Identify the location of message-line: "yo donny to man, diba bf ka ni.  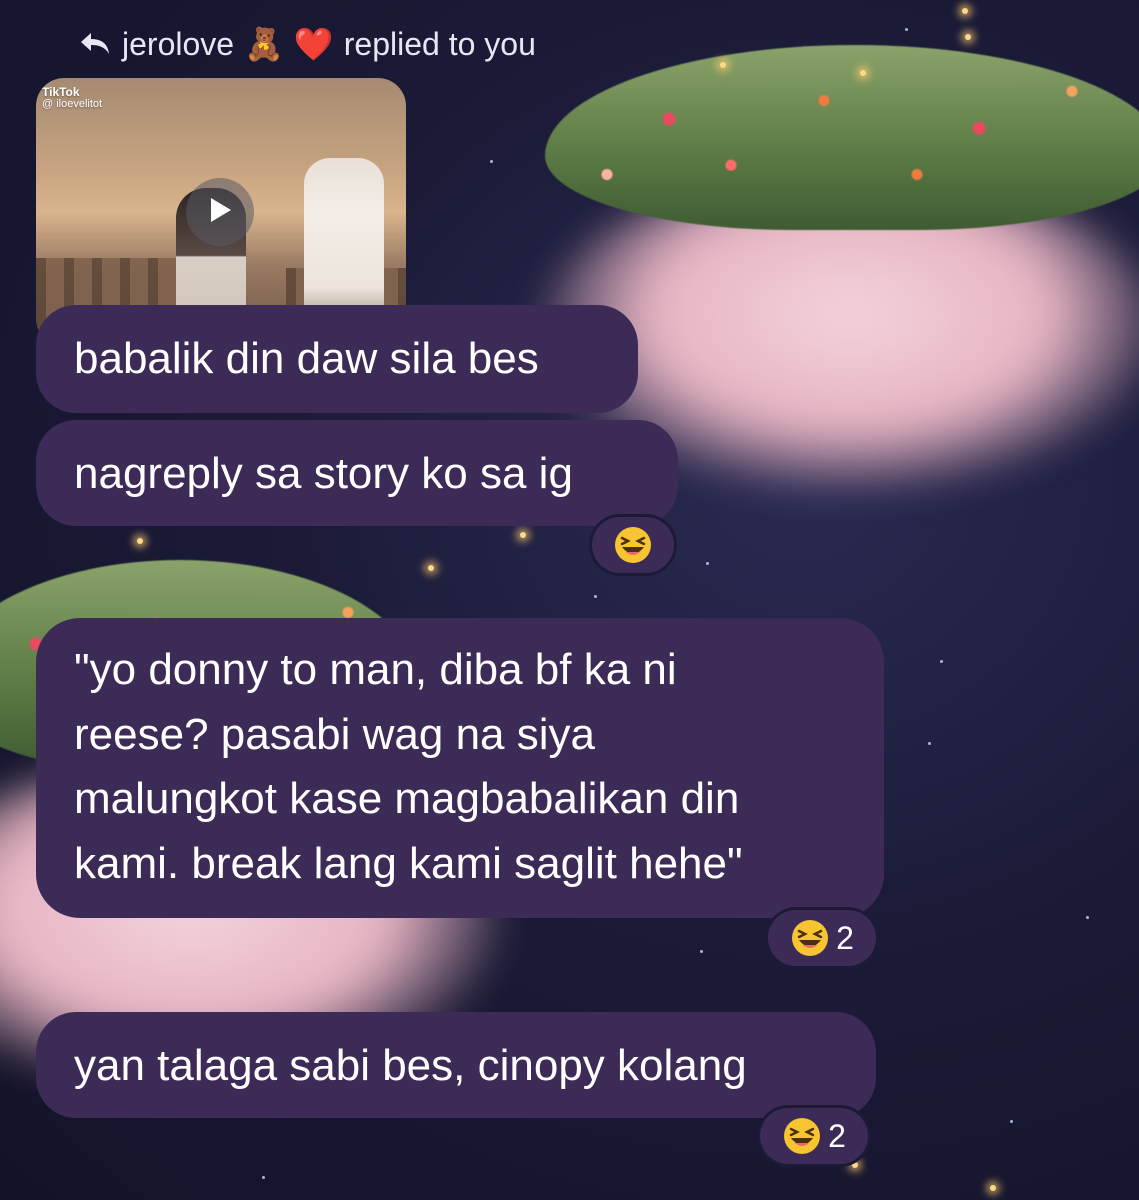
(375, 669).